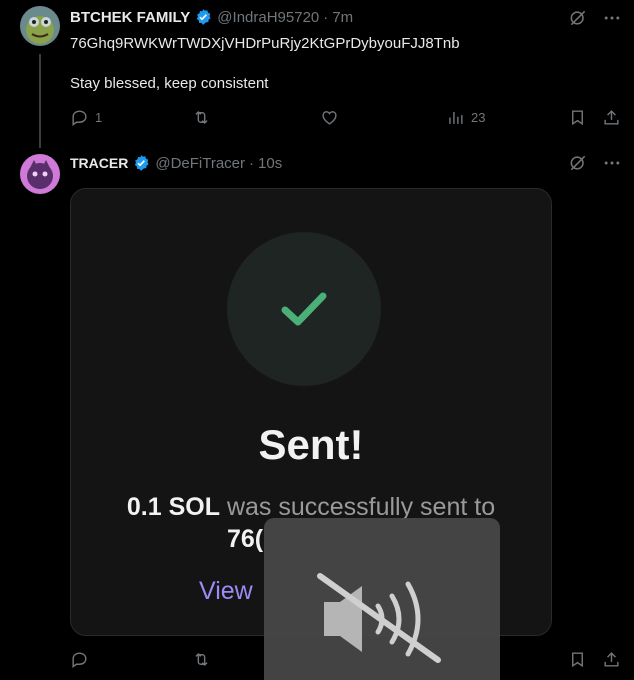 This screenshot has width=634, height=680. Describe the element at coordinates (268, 17) in the screenshot. I see `handle: @IndraH95720` at that location.